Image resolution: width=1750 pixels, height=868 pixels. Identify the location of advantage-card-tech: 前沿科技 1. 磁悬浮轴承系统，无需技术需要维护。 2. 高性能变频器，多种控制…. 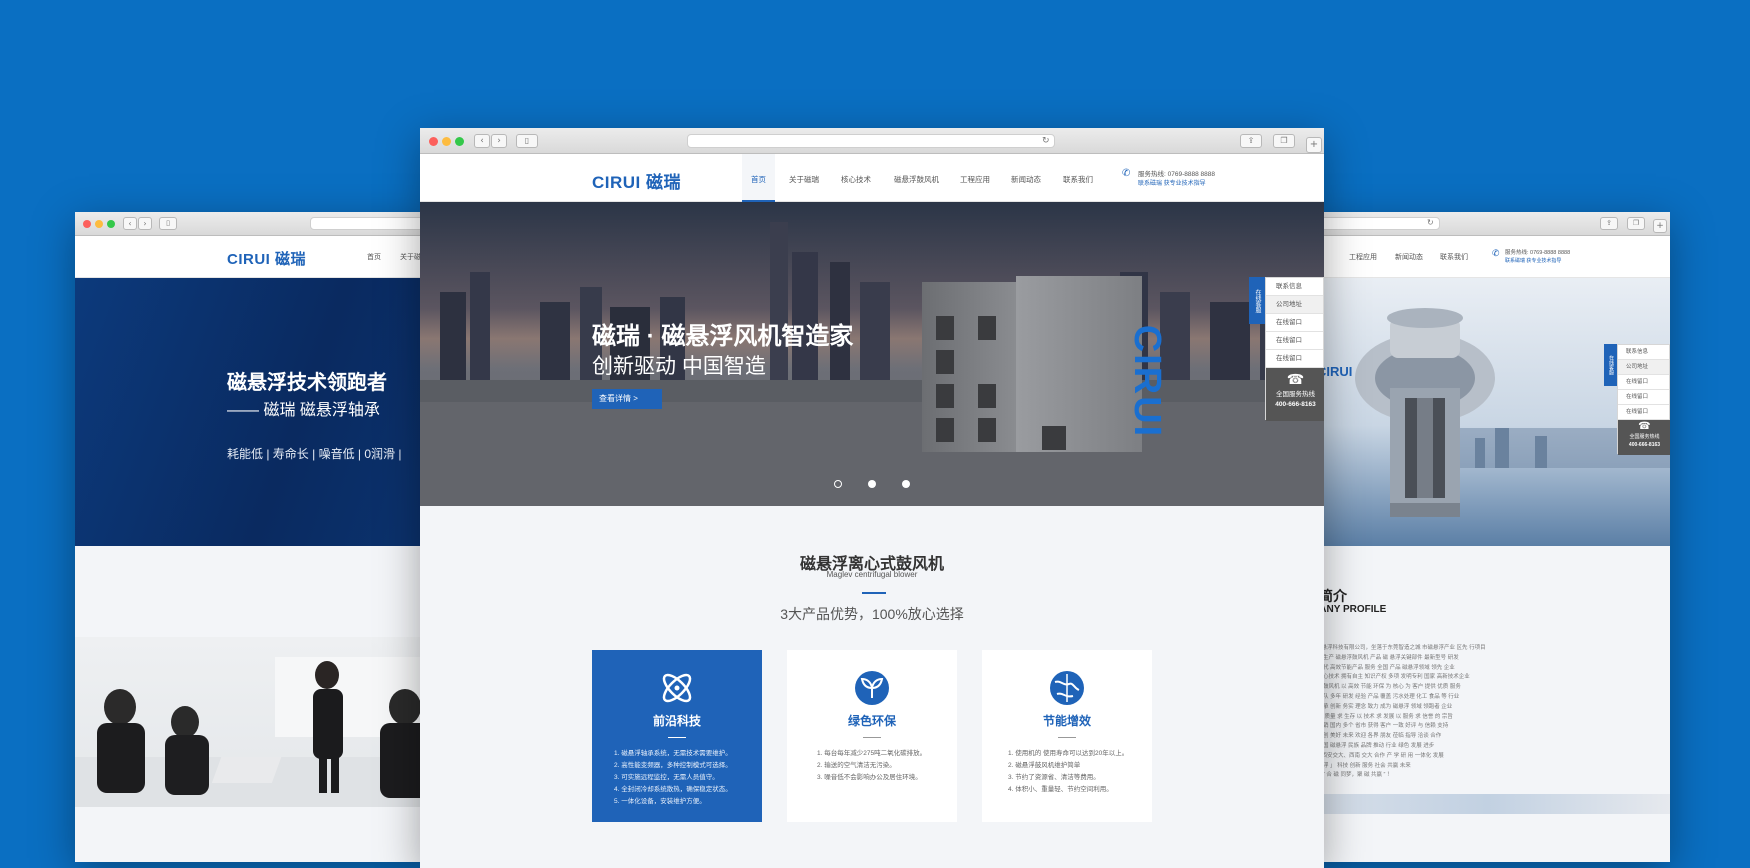
(677, 736).